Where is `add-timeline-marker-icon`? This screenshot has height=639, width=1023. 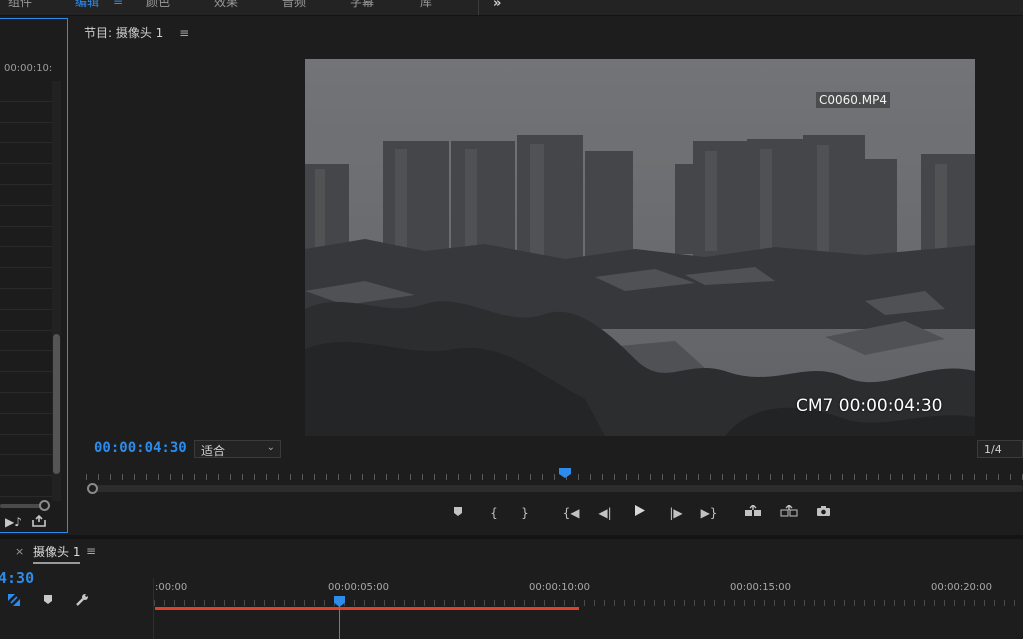 add-timeline-marker-icon is located at coordinates (48, 601).